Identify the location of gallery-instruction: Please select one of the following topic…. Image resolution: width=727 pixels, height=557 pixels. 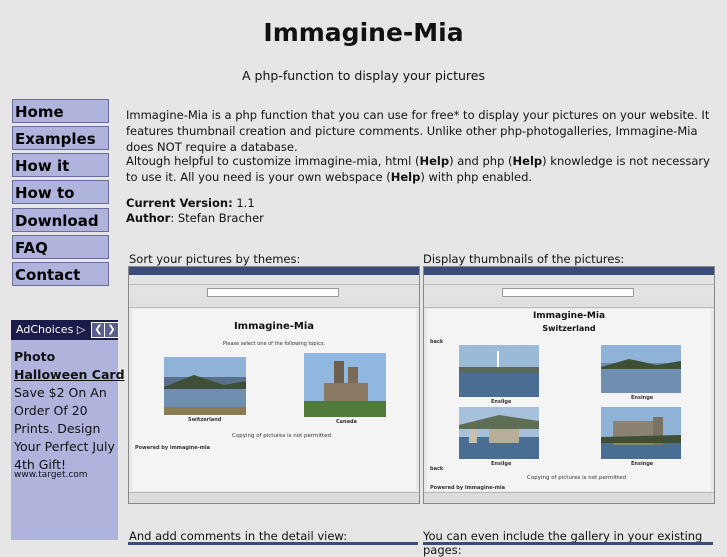
(274, 344).